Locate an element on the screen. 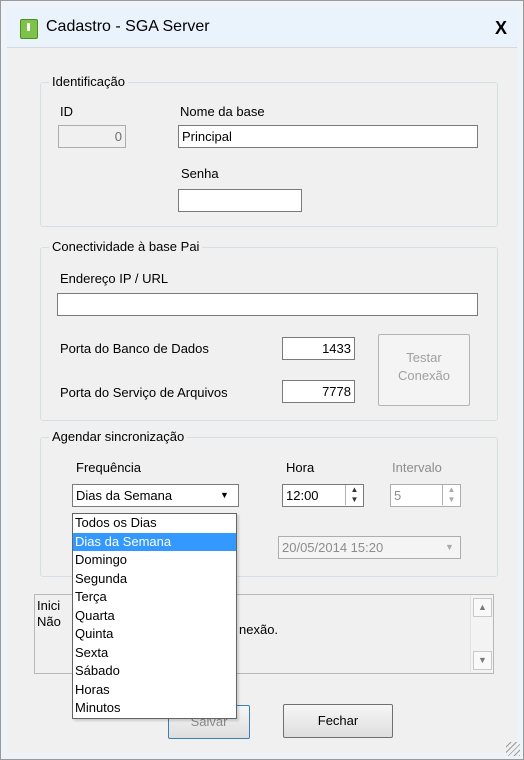 This screenshot has height=760, width=524. frequencia-value: Dias da Semana is located at coordinates (124, 495).